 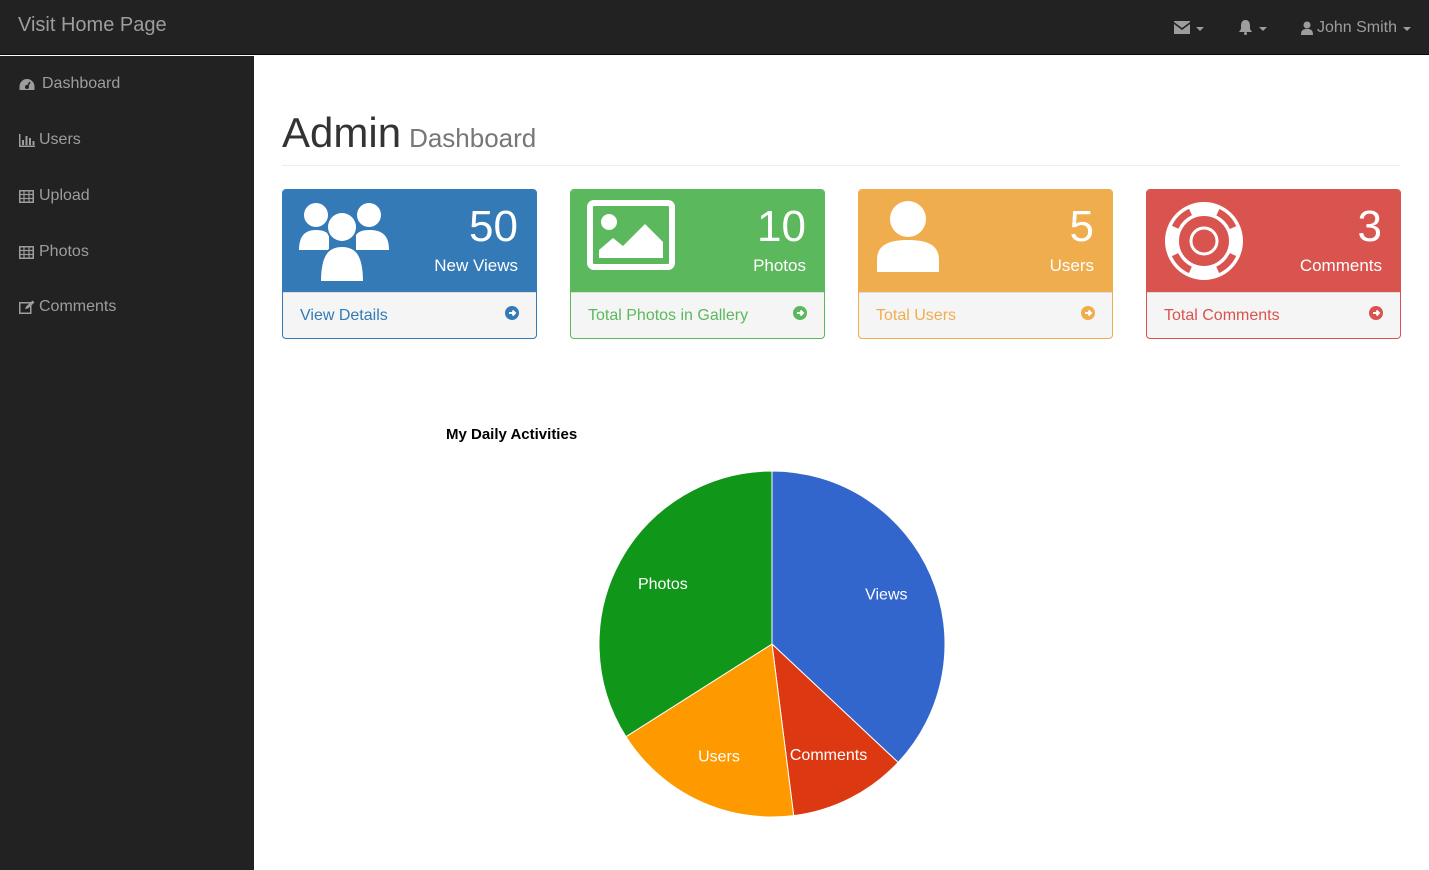 What do you see at coordinates (886, 595) in the screenshot?
I see `pie-label-views: Views` at bounding box center [886, 595].